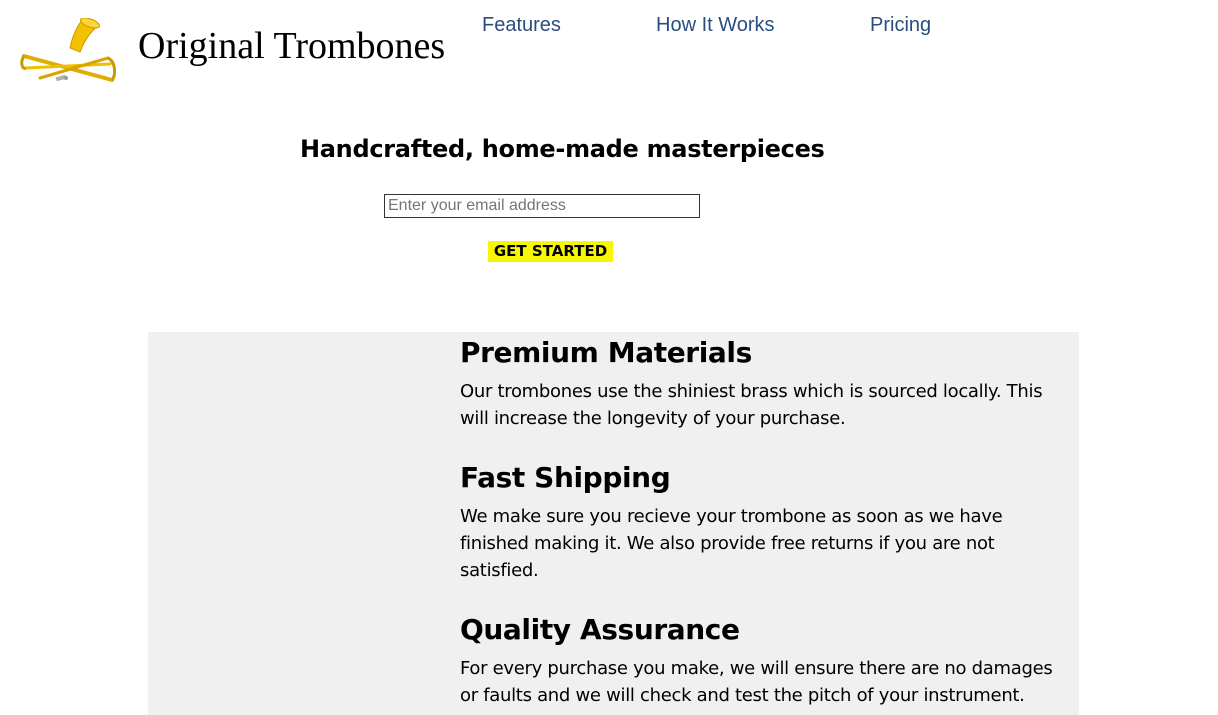 This screenshot has width=1218, height=715. I want to click on nav-link-how-it-works: How It Works, so click(715, 25).